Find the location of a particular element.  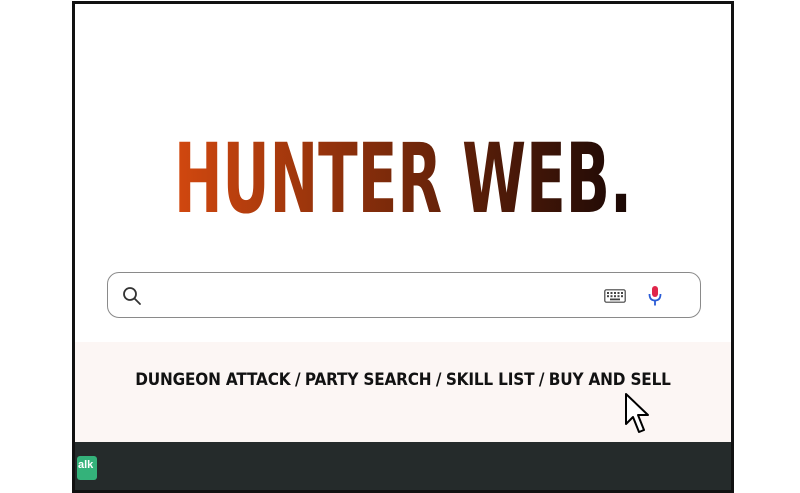

nav-link-dungeon-attack: DUNGEON ATTACK is located at coordinates (212, 380).